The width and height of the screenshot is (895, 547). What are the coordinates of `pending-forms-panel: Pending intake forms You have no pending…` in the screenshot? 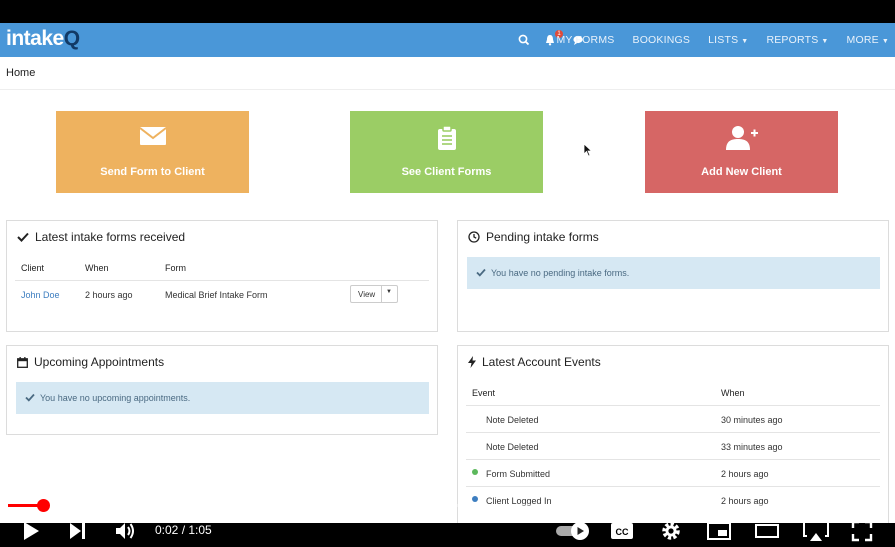 It's located at (673, 276).